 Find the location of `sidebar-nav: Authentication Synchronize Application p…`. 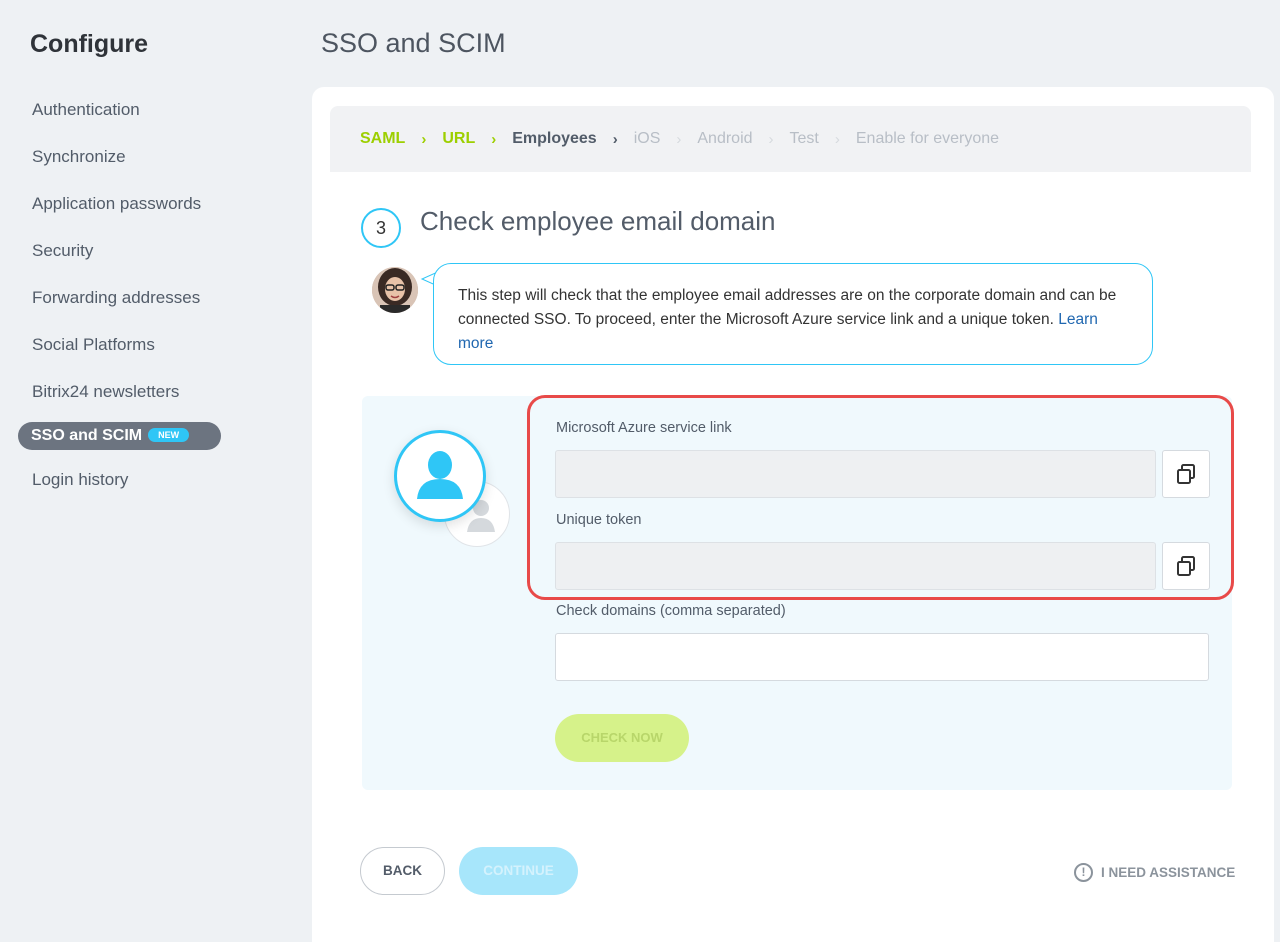

sidebar-nav: Authentication Synchronize Application p… is located at coordinates (123, 301).